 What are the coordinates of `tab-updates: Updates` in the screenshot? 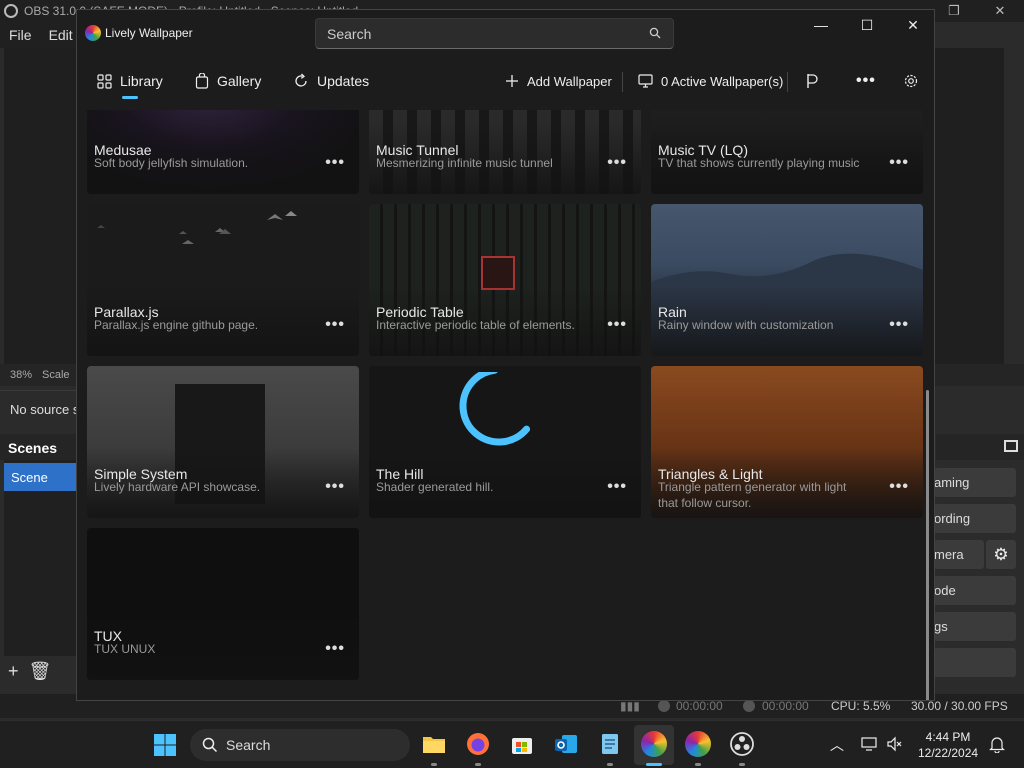 It's located at (331, 81).